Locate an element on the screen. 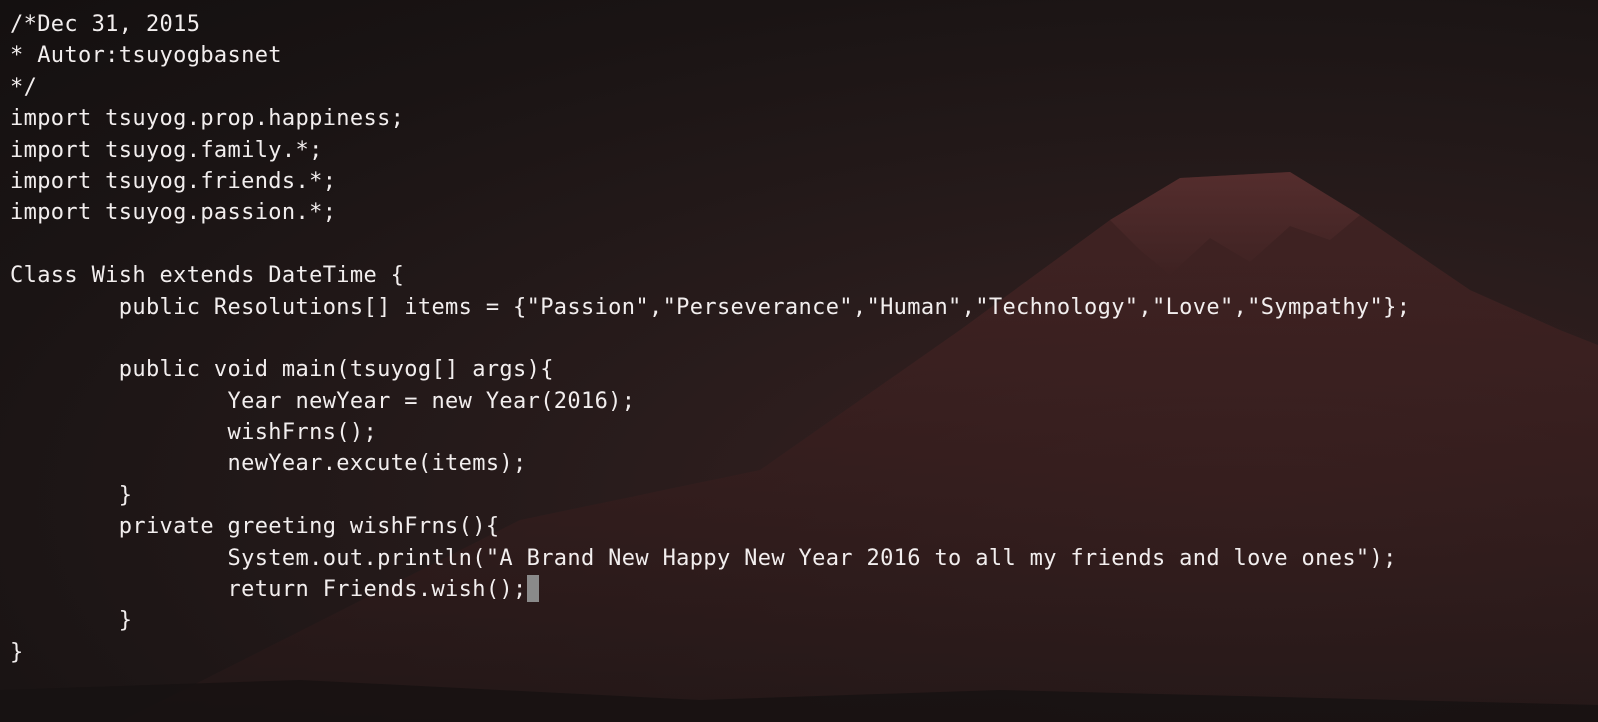  code-line-9: Class Wish extends DateTime { is located at coordinates (207, 276).